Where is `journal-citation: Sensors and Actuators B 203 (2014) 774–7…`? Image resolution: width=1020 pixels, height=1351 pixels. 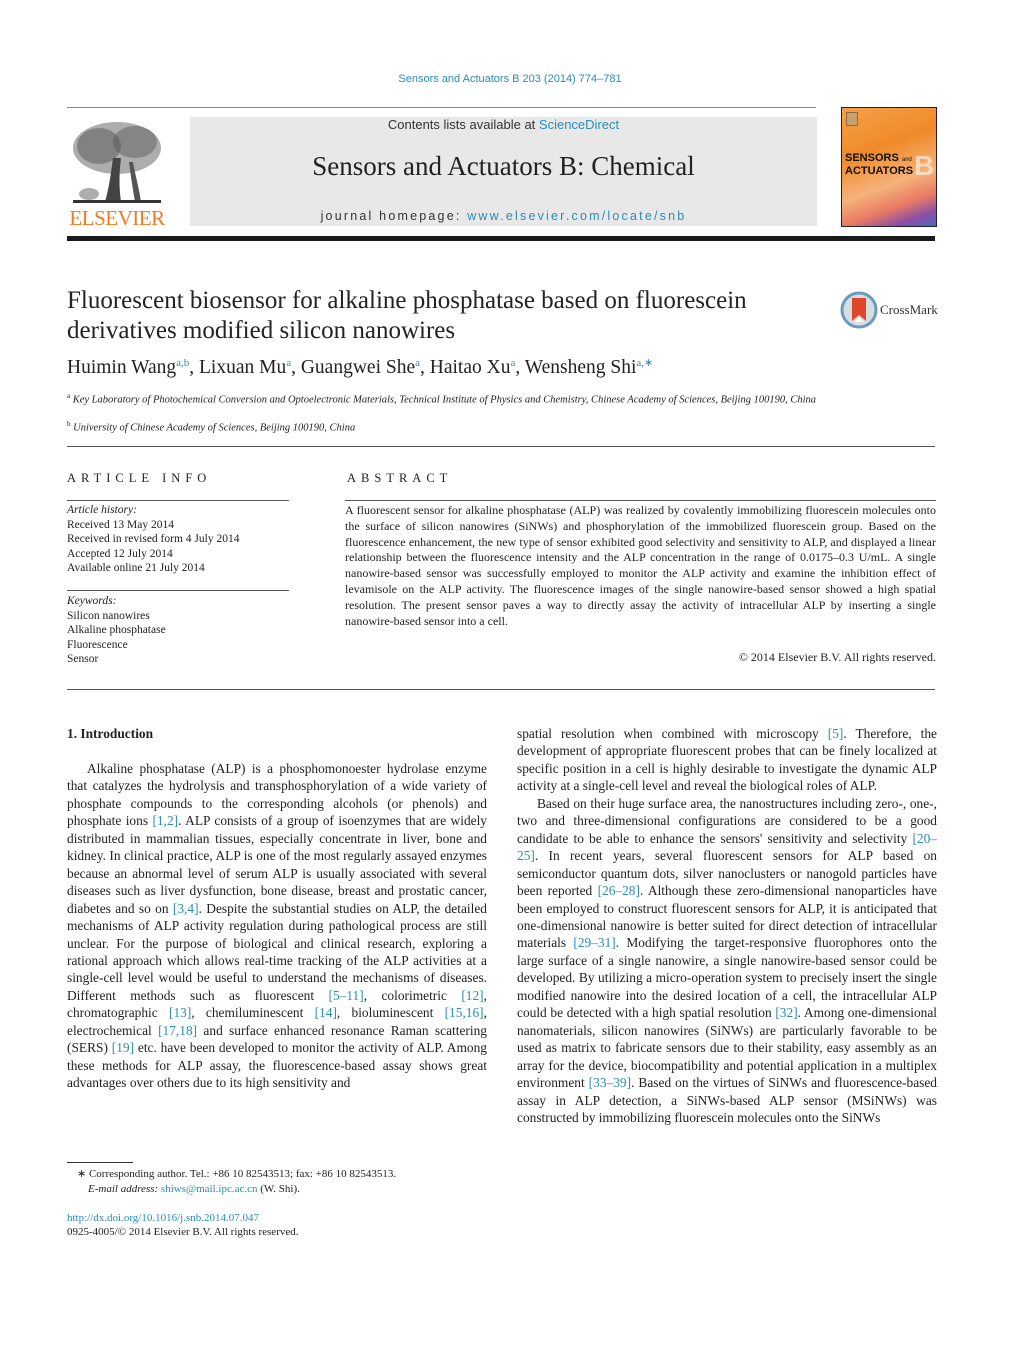 journal-citation: Sensors and Actuators B 203 (2014) 774–7… is located at coordinates (510, 79).